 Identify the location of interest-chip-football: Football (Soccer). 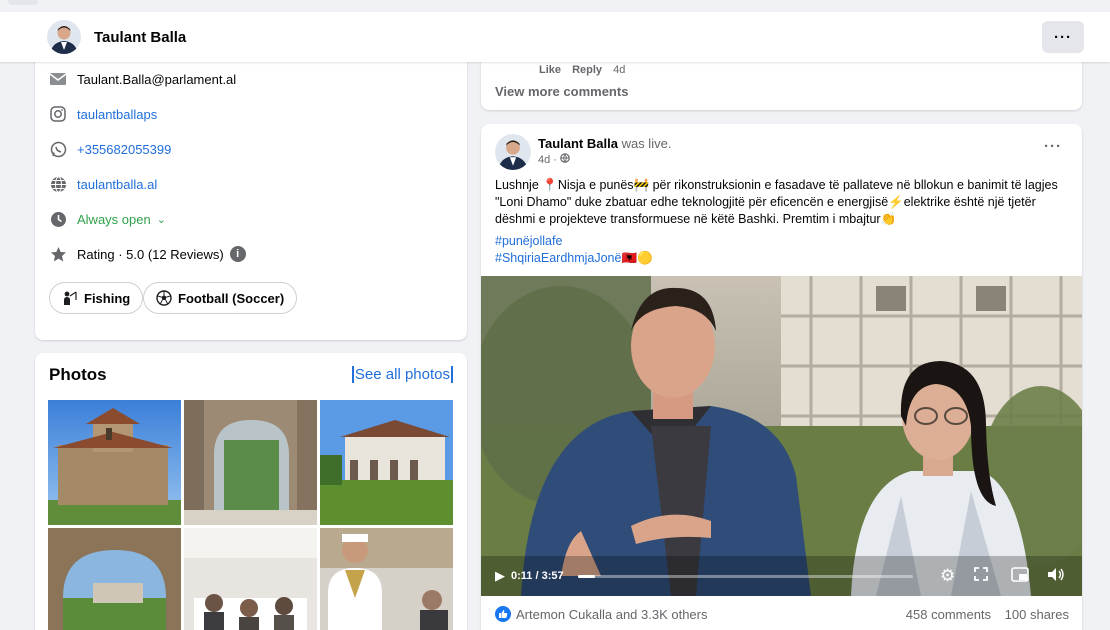
(220, 298).